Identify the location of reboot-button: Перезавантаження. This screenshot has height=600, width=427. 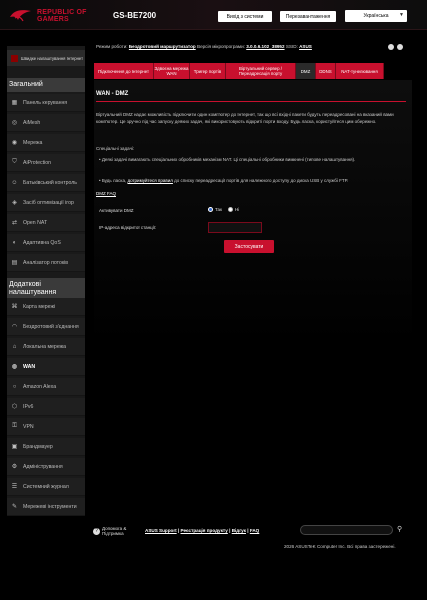
(308, 16).